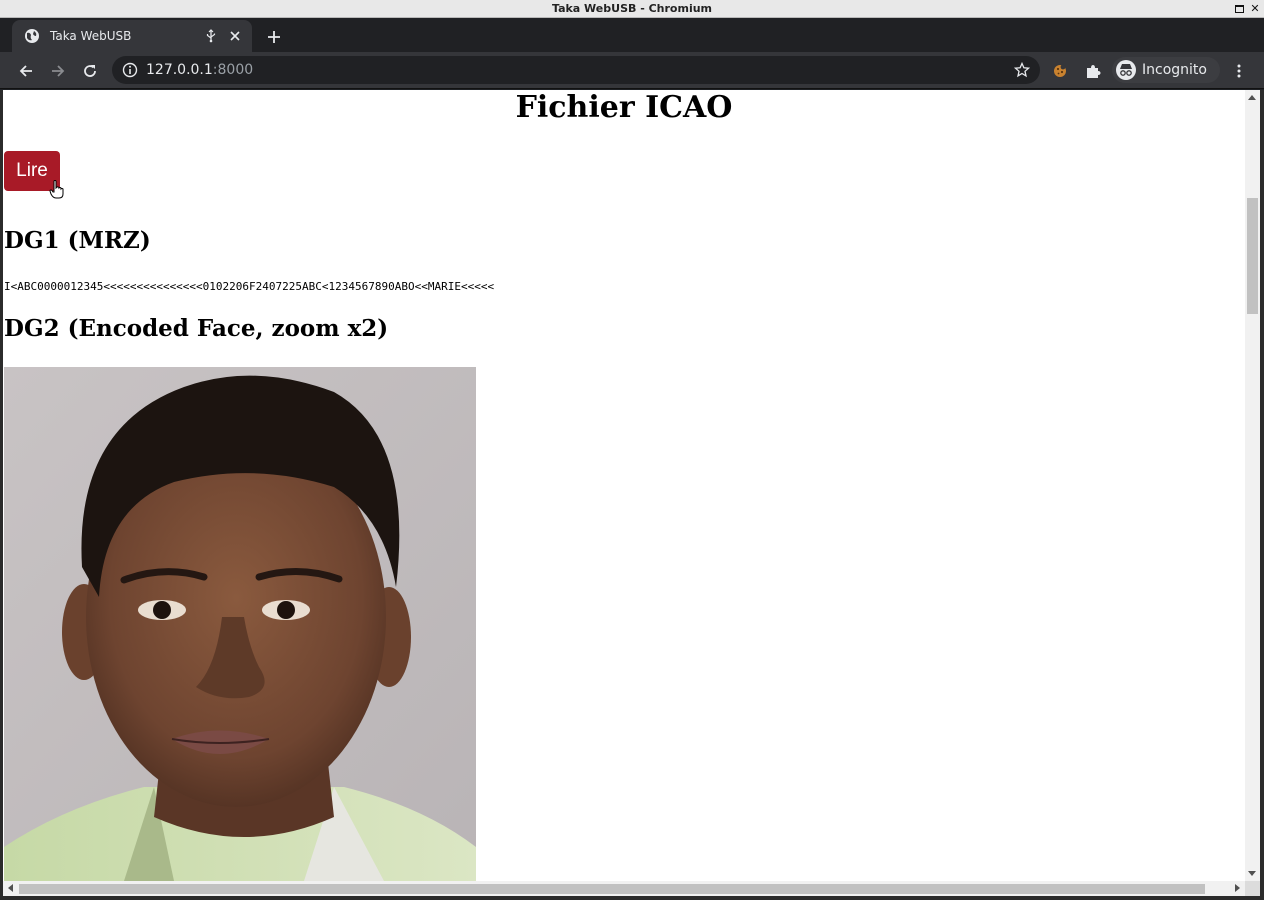  Describe the element at coordinates (1247, 9) in the screenshot. I see `window-controls: ✕` at that location.